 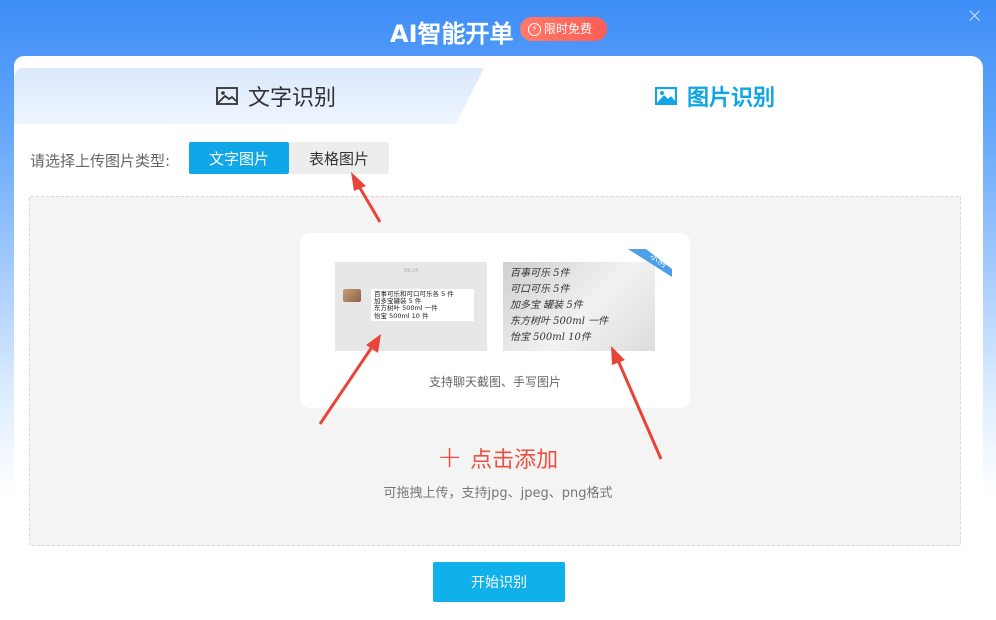 What do you see at coordinates (559, 321) in the screenshot?
I see `hand-line: 东方树叶 500ml 一件` at bounding box center [559, 321].